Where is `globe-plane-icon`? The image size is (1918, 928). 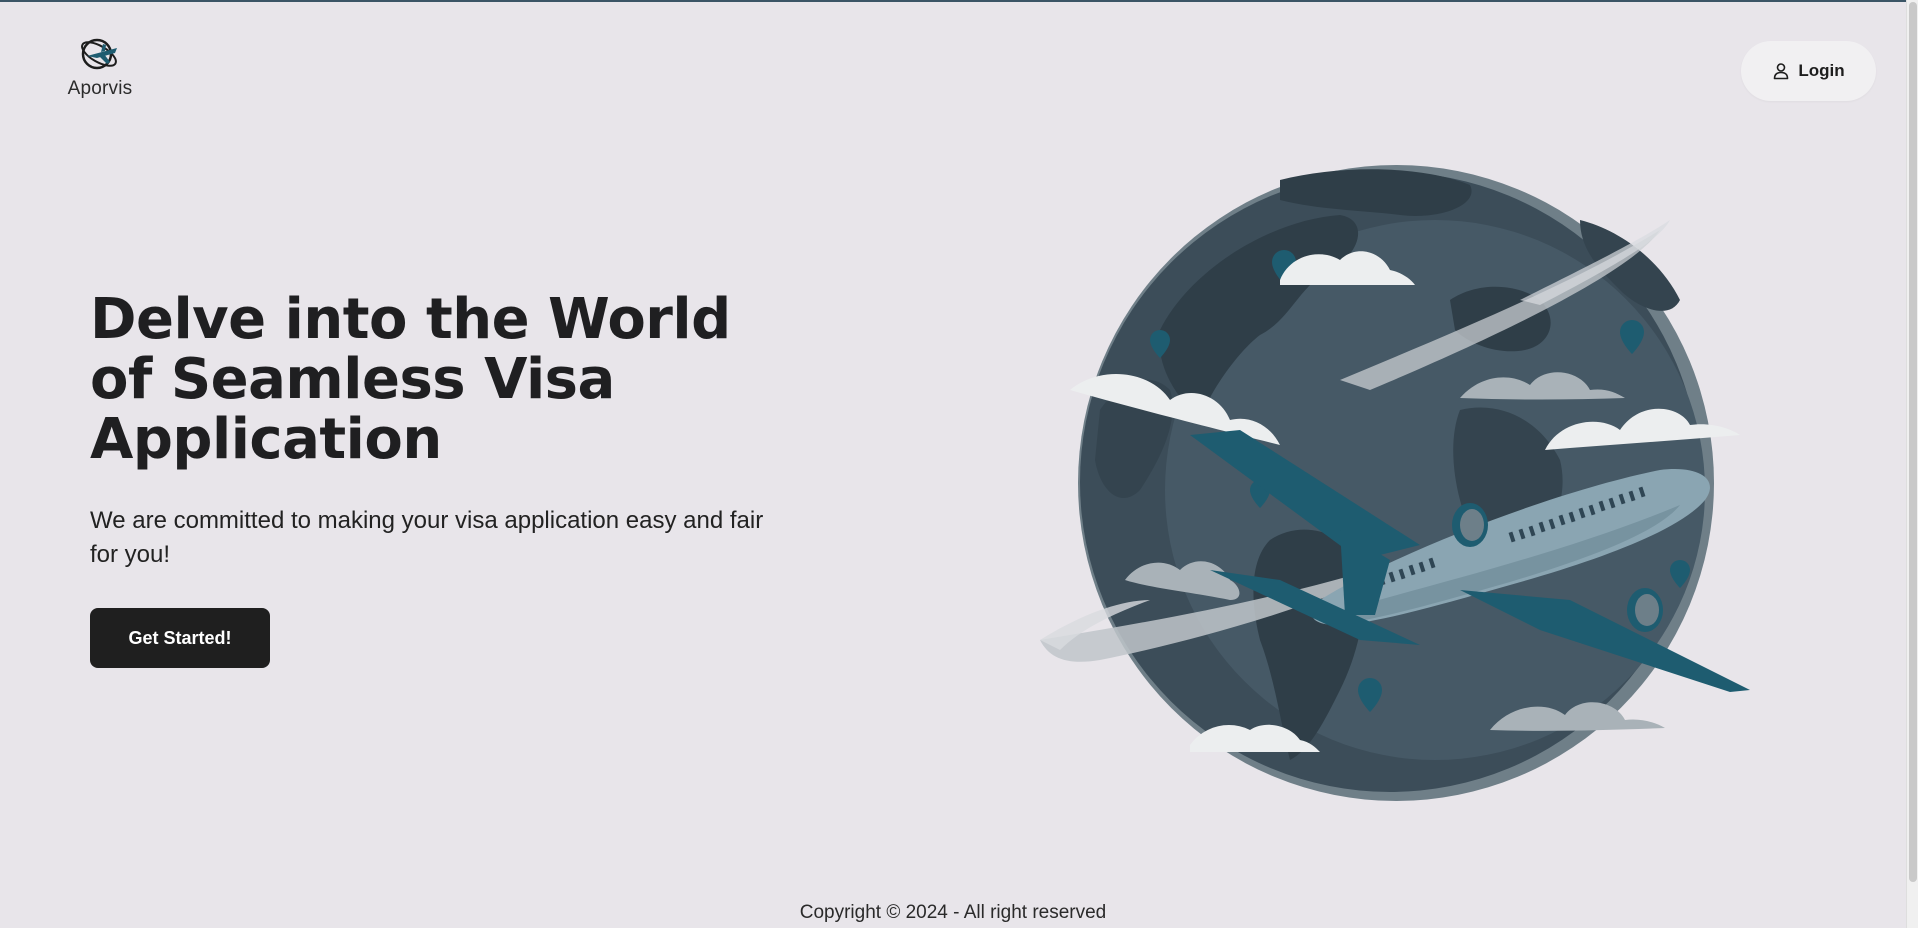
globe-plane-icon is located at coordinates (99, 54).